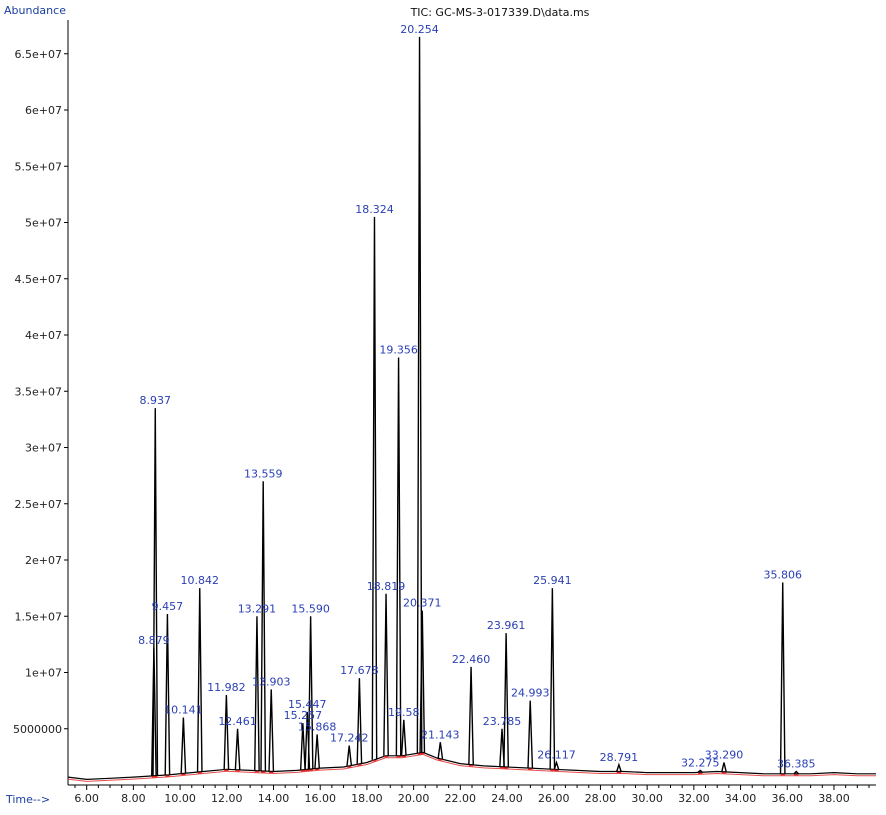 The width and height of the screenshot is (886, 815). What do you see at coordinates (263, 473) in the screenshot?
I see `peak-label: 13.559` at bounding box center [263, 473].